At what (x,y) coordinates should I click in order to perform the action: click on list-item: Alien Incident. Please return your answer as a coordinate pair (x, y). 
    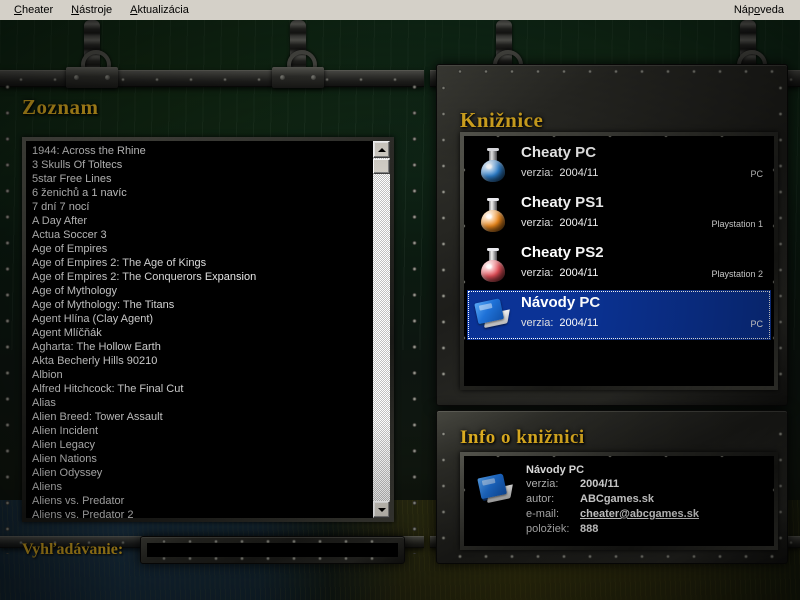
    Looking at the image, I should click on (201, 431).